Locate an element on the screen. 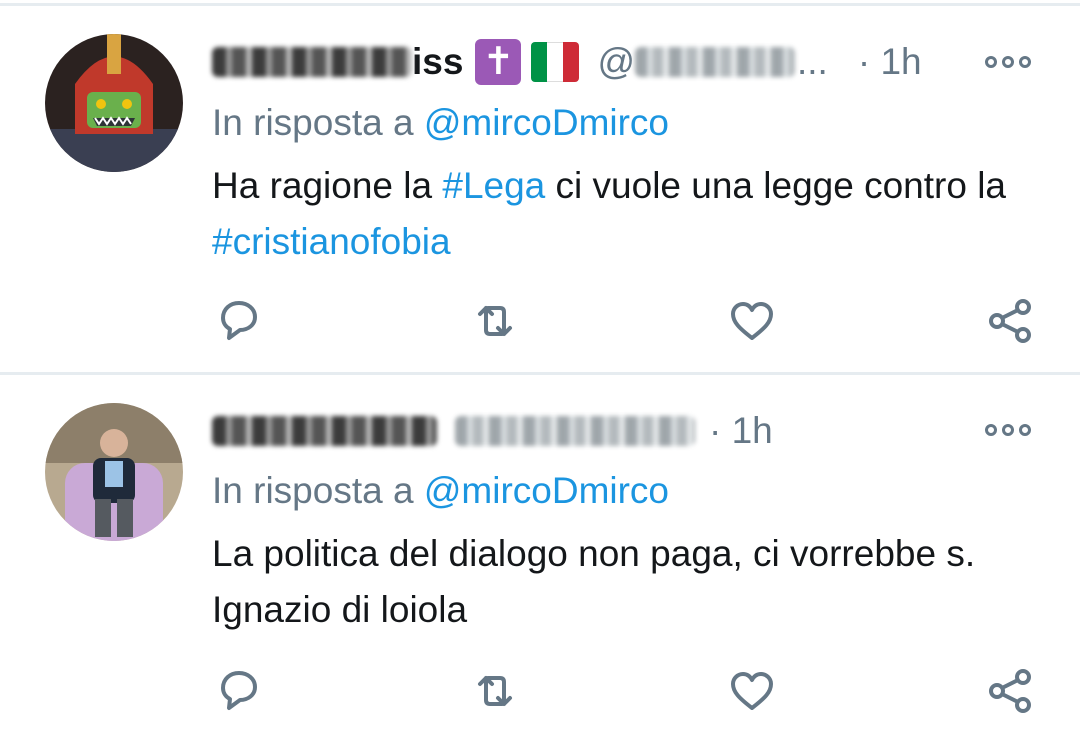 Image resolution: width=1080 pixels, height=744 pixels. tweet-header: iss ✝ @ ... · 1h is located at coordinates (567, 62).